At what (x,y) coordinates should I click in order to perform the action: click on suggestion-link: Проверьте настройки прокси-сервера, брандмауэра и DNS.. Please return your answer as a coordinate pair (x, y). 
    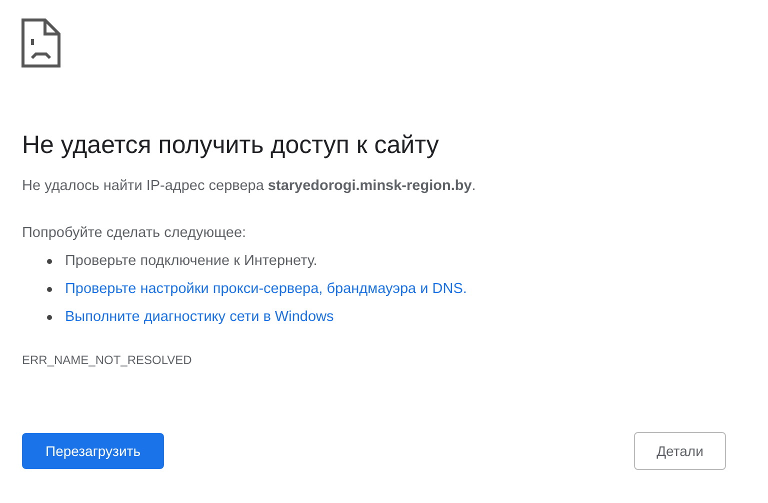
    Looking at the image, I should click on (266, 289).